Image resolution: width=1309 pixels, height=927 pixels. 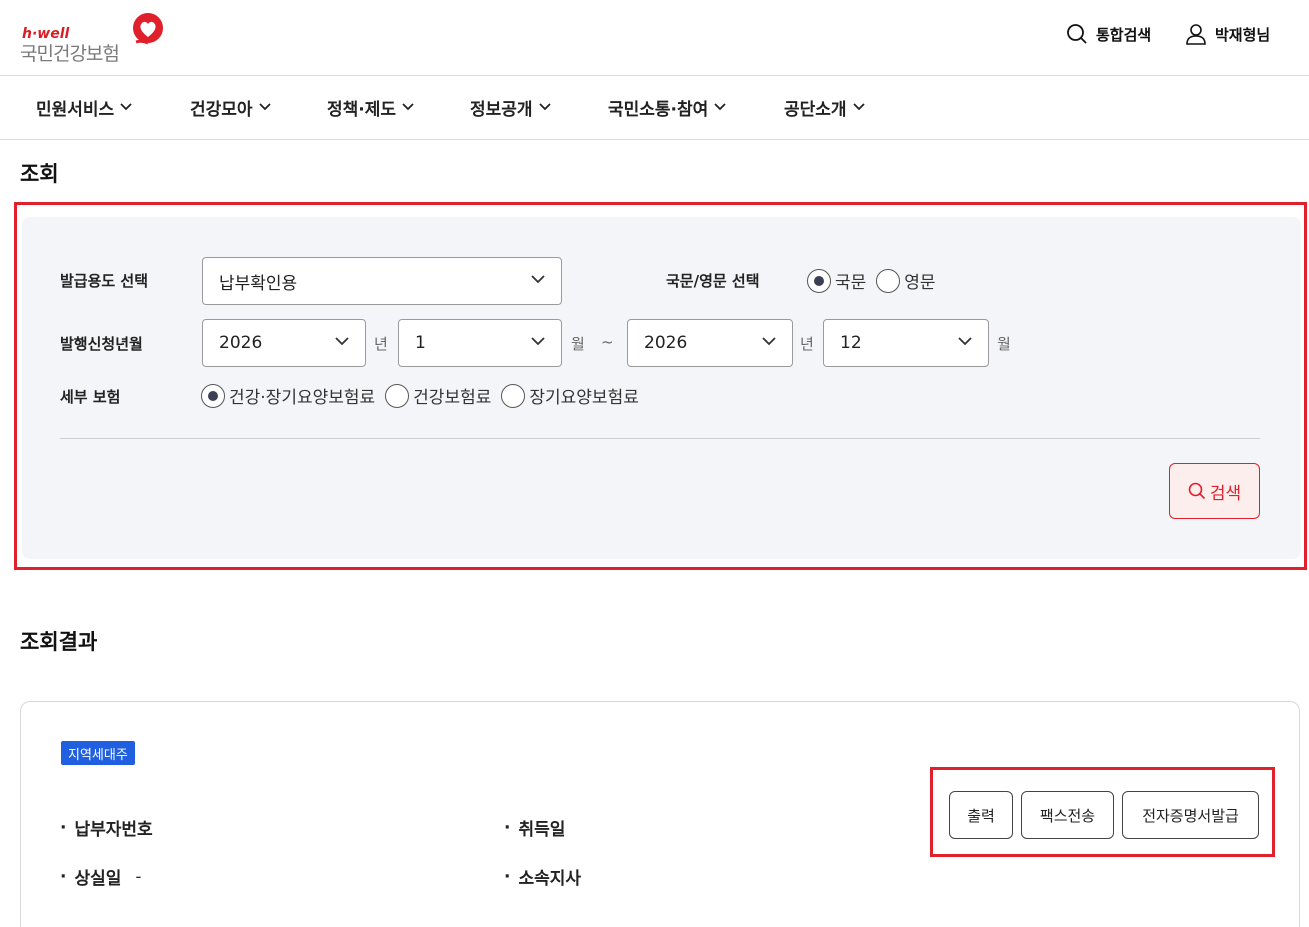 I want to click on start-year-value: 2026, so click(x=241, y=343).